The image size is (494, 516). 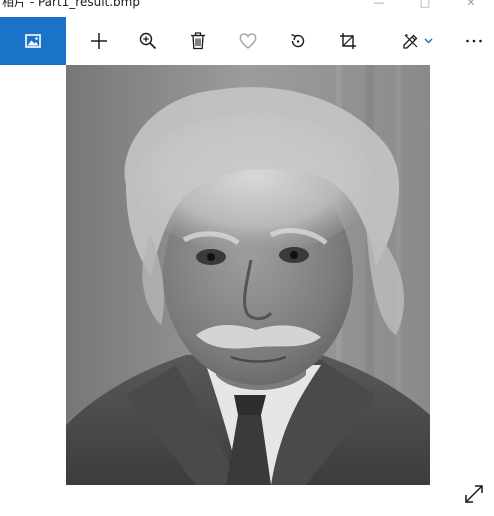 I want to click on rotate-button, so click(x=298, y=41).